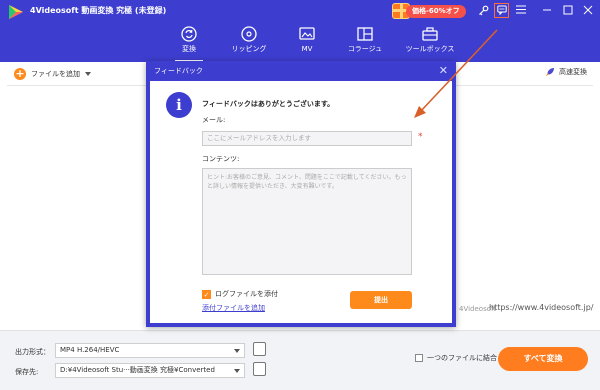 The width and height of the screenshot is (600, 390). I want to click on collage-icon, so click(365, 34).